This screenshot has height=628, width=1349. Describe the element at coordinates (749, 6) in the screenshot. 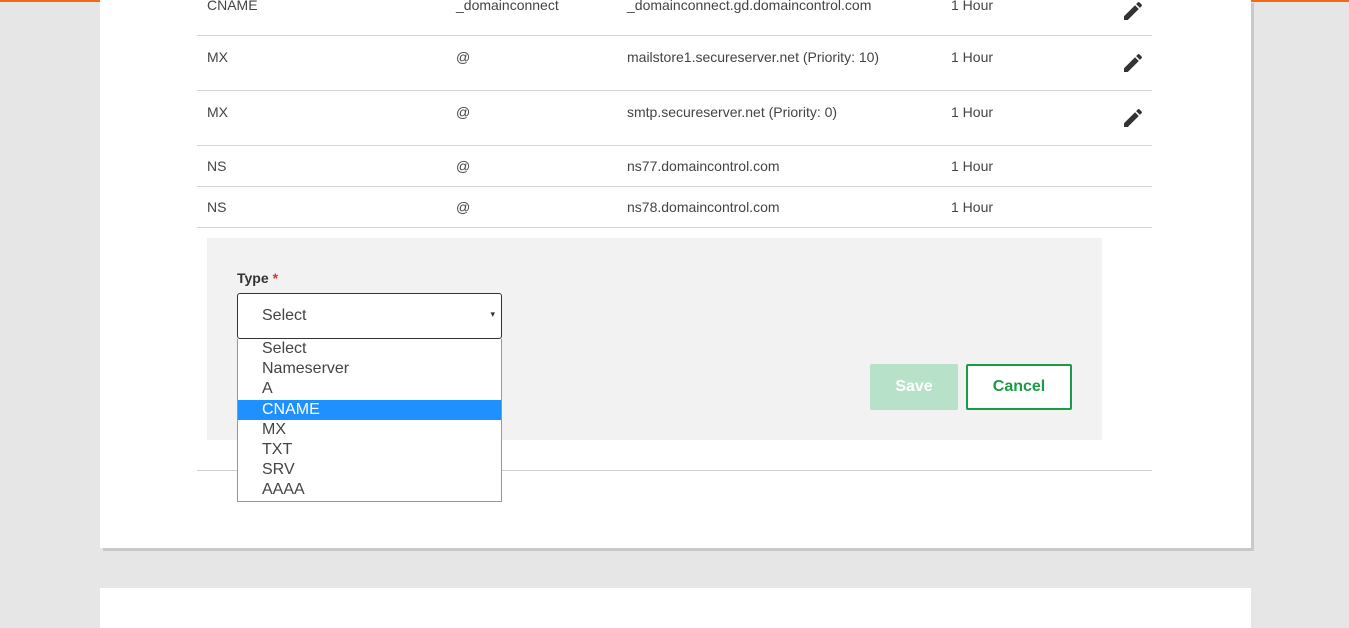

I see `record-value: _domainconnect.gd.domaincontrol.com` at that location.